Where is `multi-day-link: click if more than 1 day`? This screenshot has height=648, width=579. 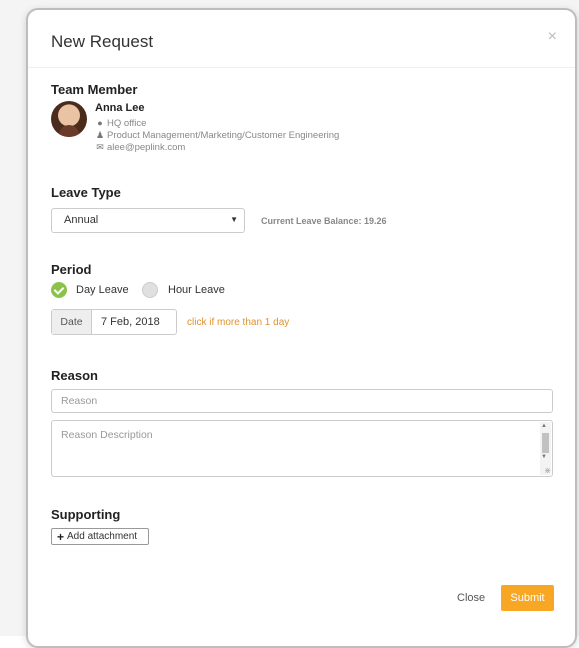
multi-day-link: click if more than 1 day is located at coordinates (238, 322).